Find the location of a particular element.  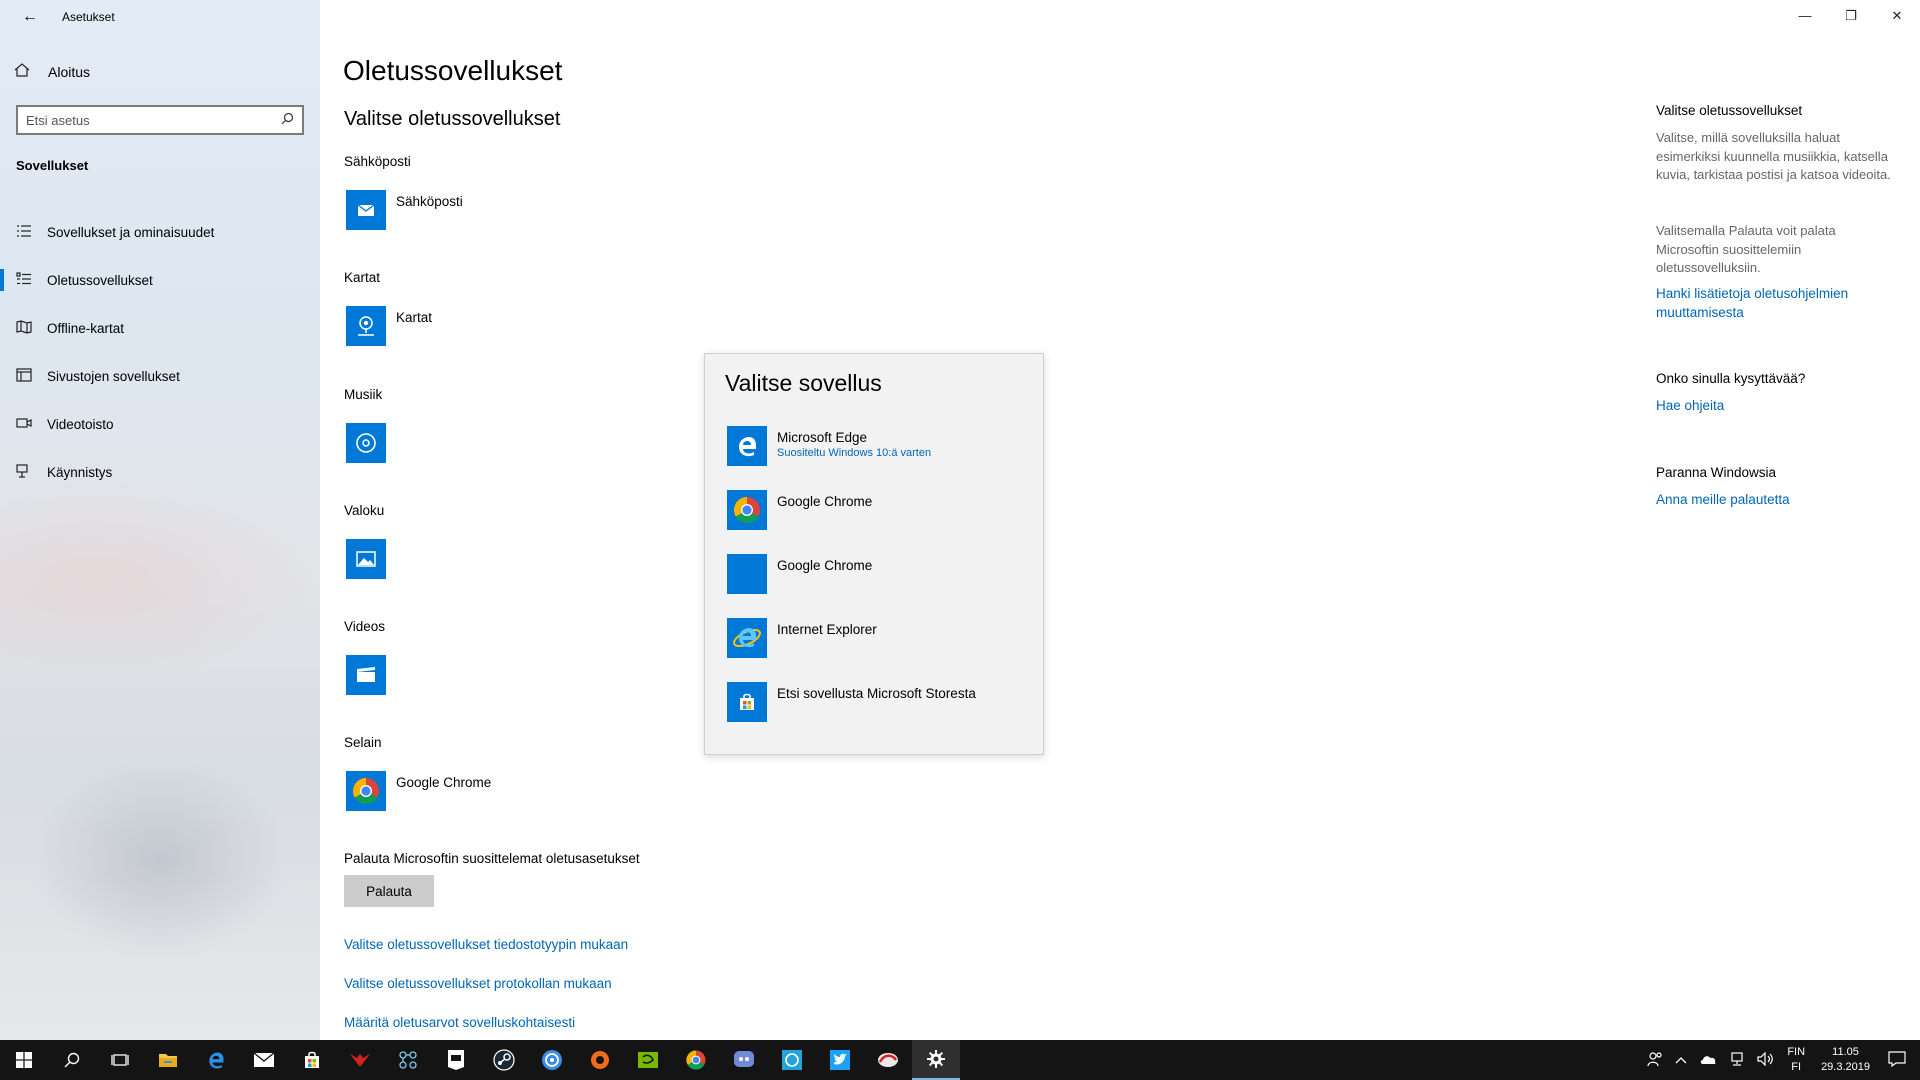

sidebar-item-label: Sivustojen sovellukset is located at coordinates (113, 376).